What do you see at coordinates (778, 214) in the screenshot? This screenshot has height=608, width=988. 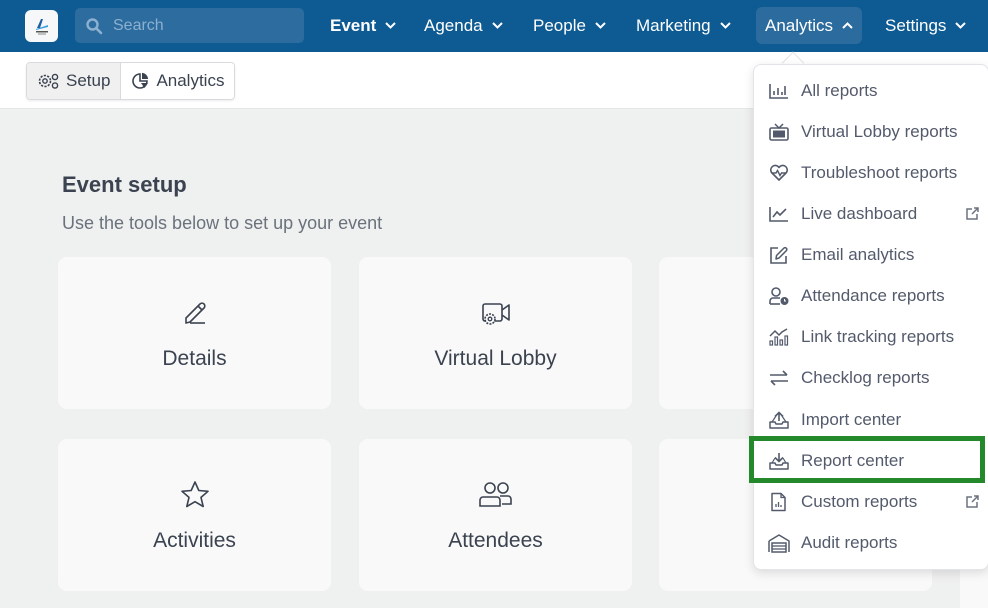 I see `line-chart-icon` at bounding box center [778, 214].